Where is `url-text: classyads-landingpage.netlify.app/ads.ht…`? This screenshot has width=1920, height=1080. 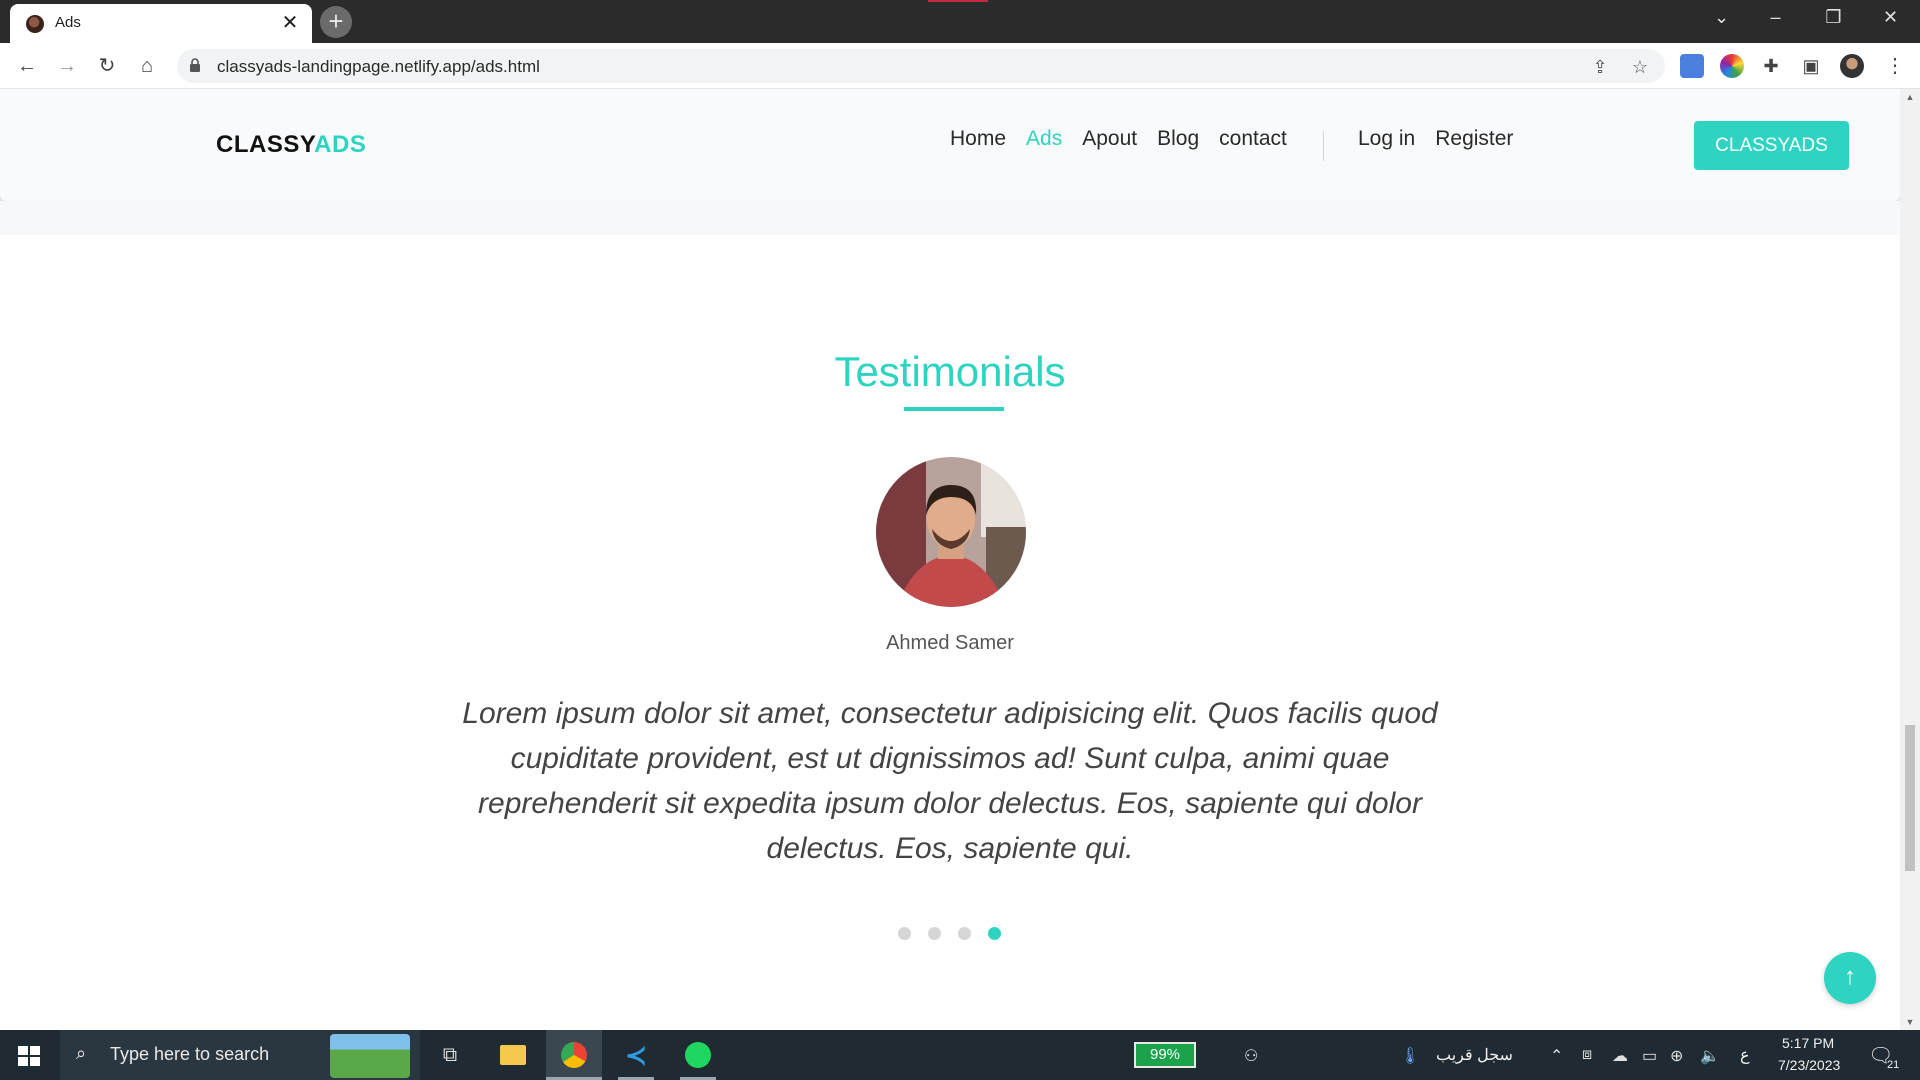 url-text: classyads-landingpage.netlify.app/ads.ht… is located at coordinates (378, 66).